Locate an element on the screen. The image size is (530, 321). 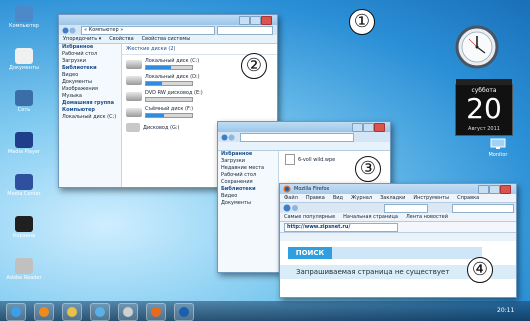
firefox-icon is located at coordinates (184, 312).